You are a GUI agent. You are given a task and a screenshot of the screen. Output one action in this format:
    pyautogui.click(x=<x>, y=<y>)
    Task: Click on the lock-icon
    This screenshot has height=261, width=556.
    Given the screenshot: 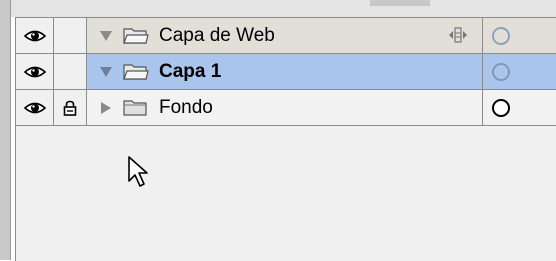 What is the action you would take?
    pyautogui.click(x=70, y=108)
    